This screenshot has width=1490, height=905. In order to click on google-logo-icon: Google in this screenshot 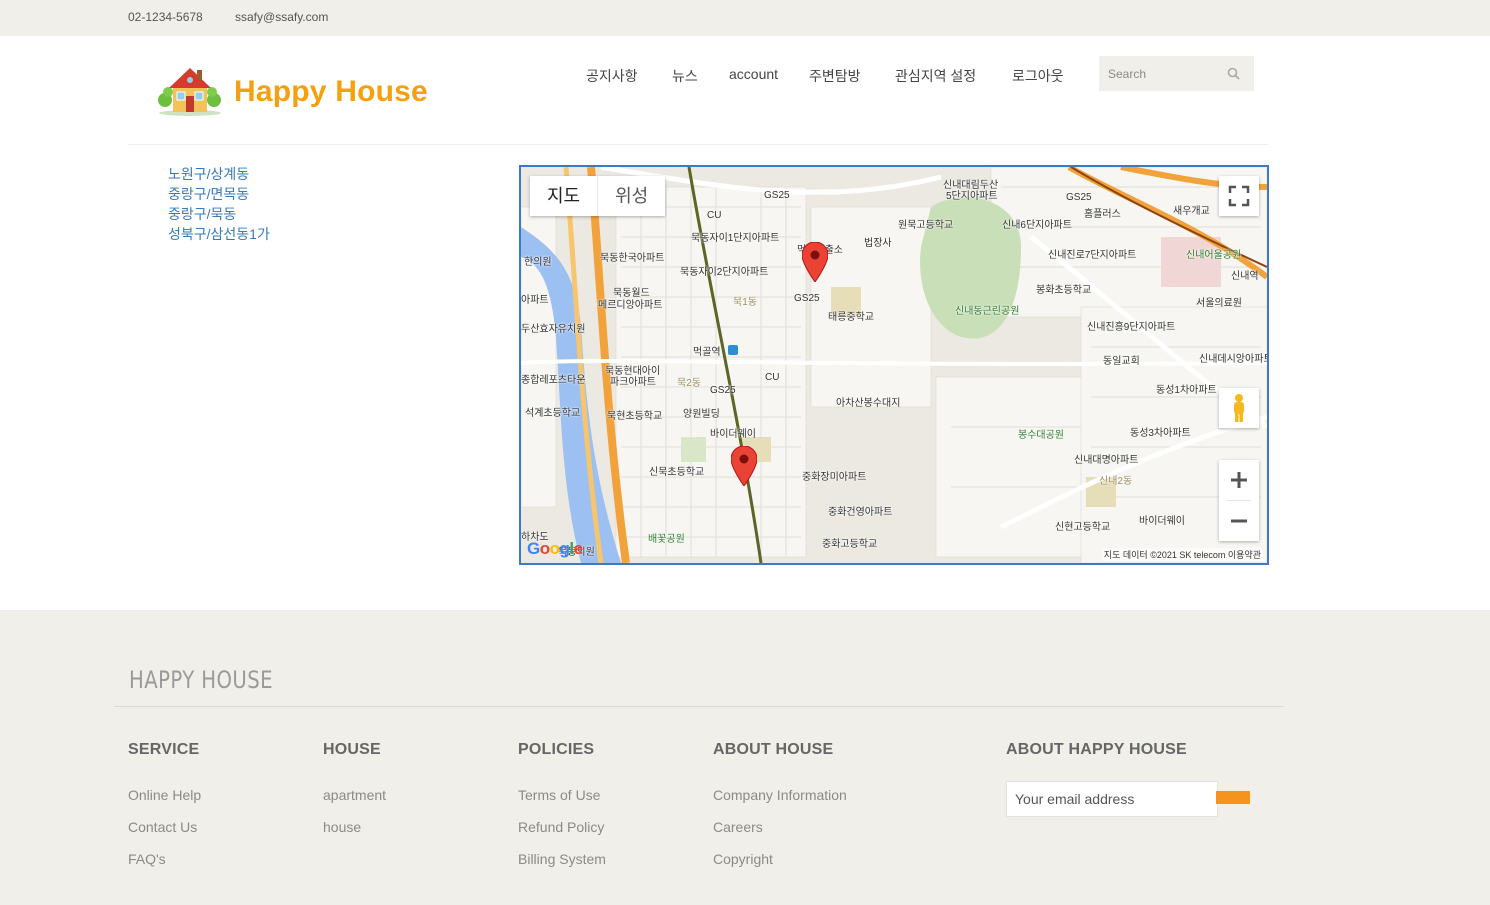, I will do `click(555, 548)`.